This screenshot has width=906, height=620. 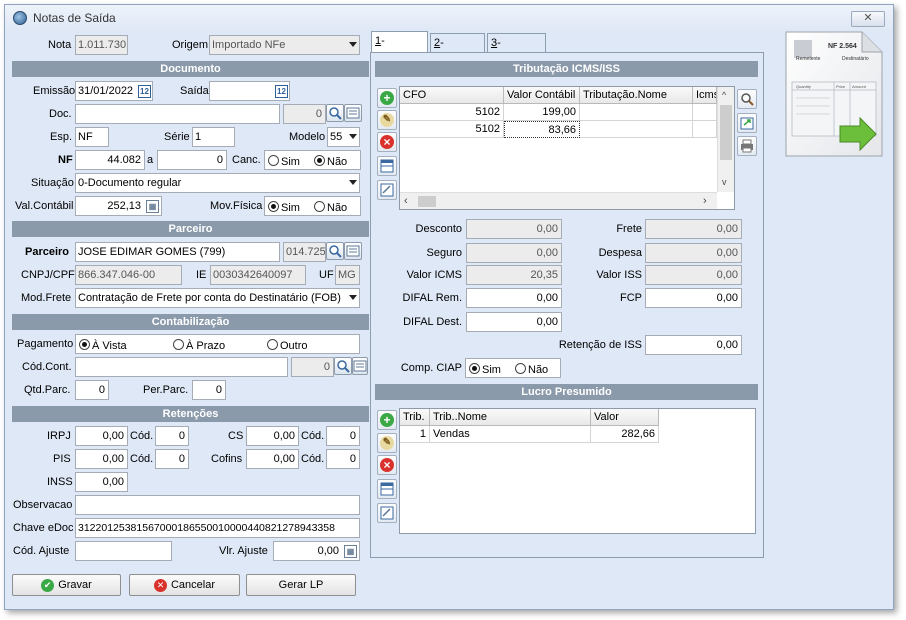 I want to click on perparc-field: 0, so click(x=209, y=390).